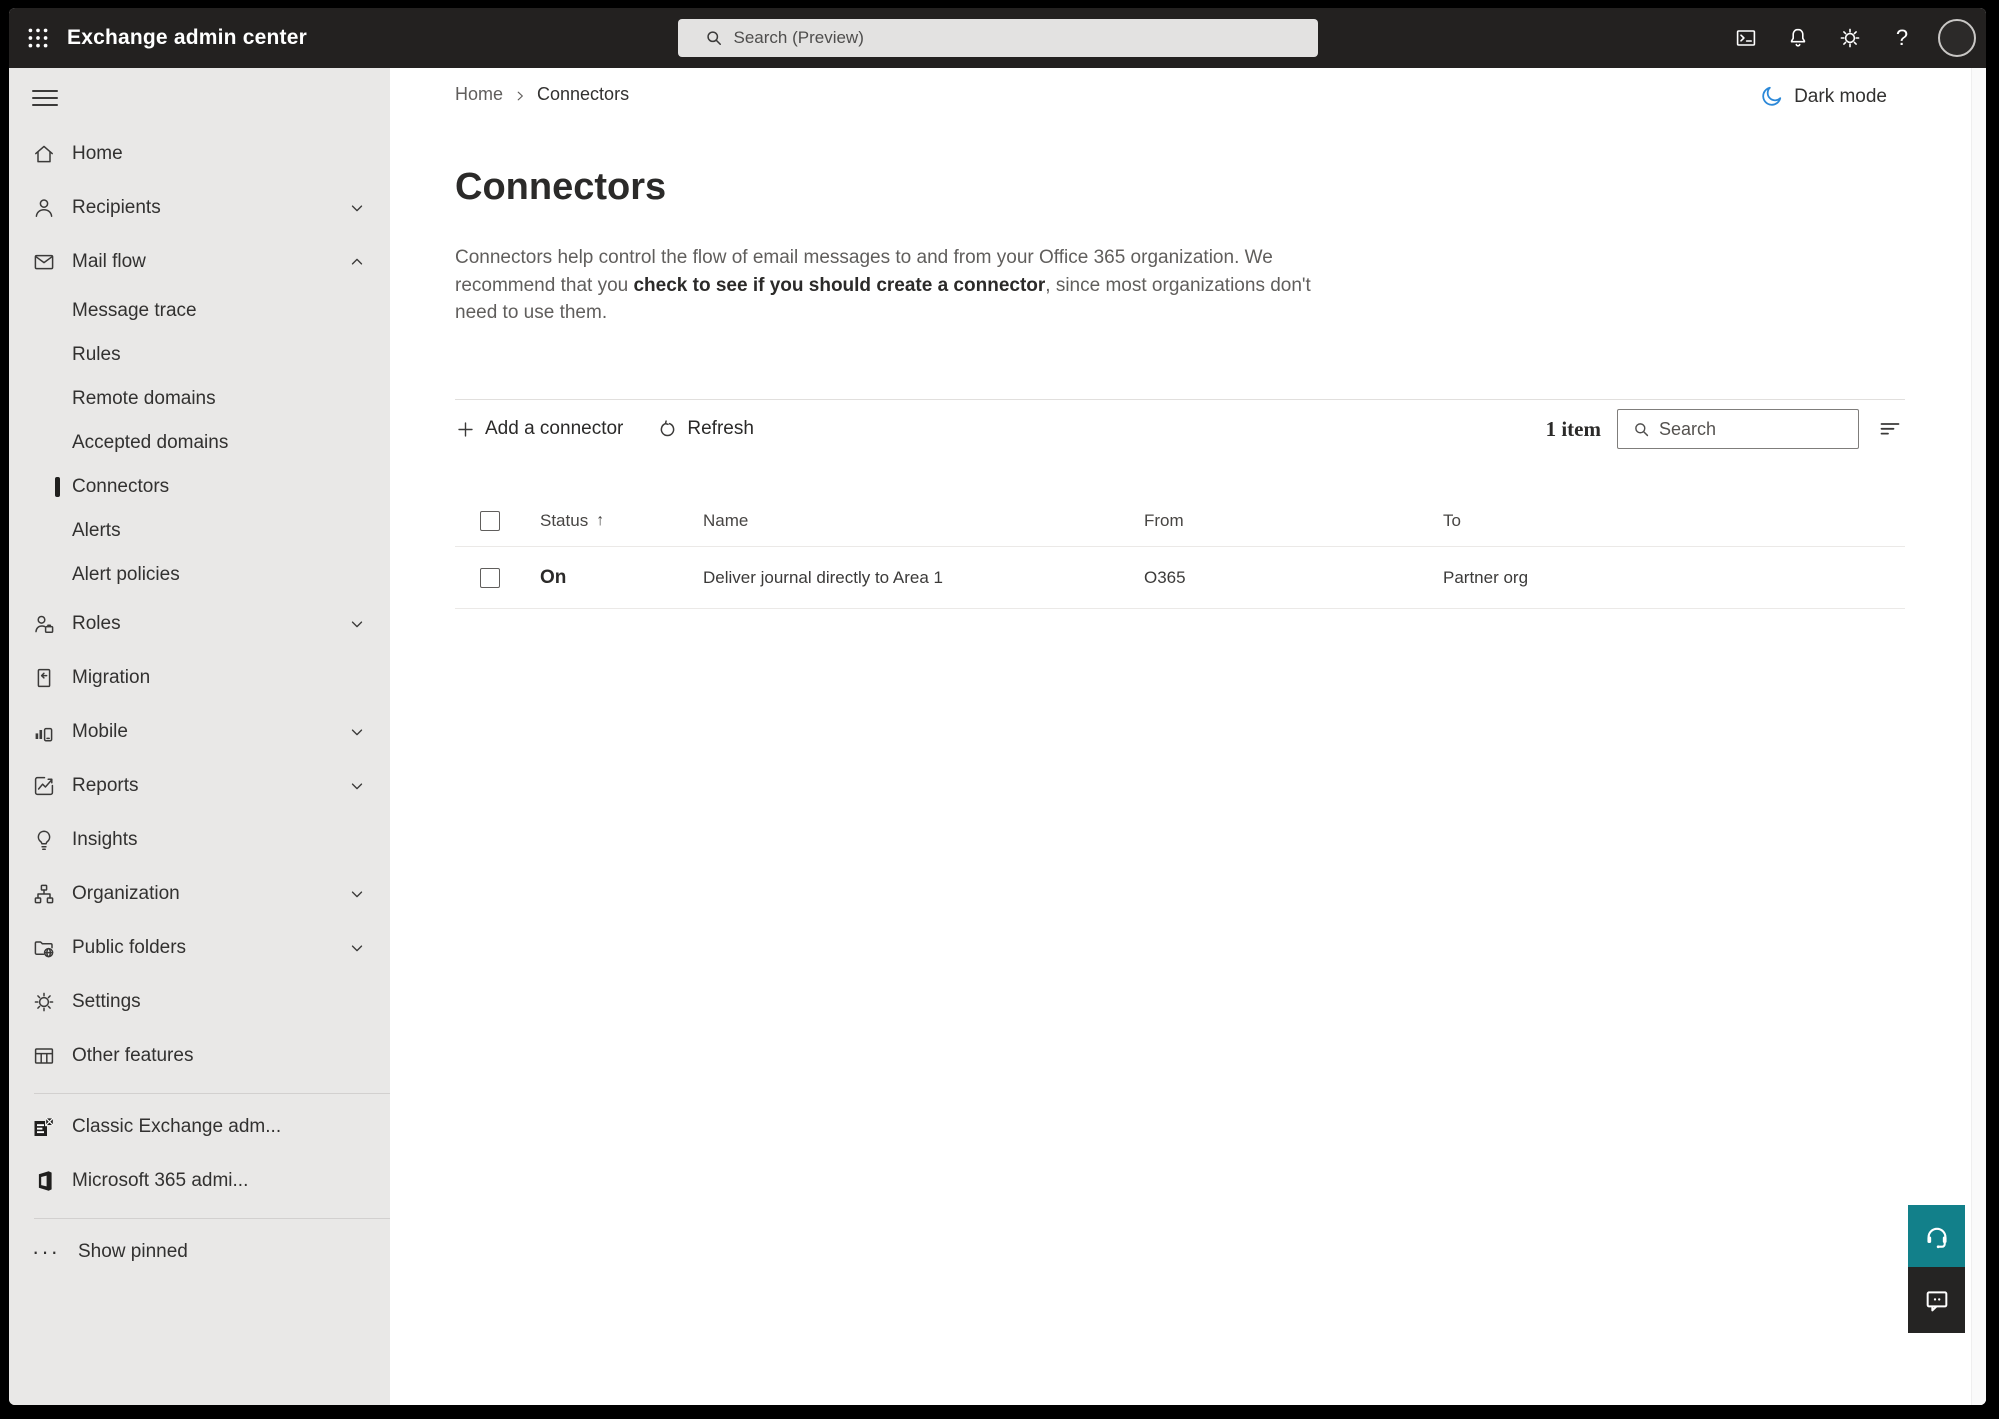  What do you see at coordinates (1293, 521) in the screenshot?
I see `column-header-from: From` at bounding box center [1293, 521].